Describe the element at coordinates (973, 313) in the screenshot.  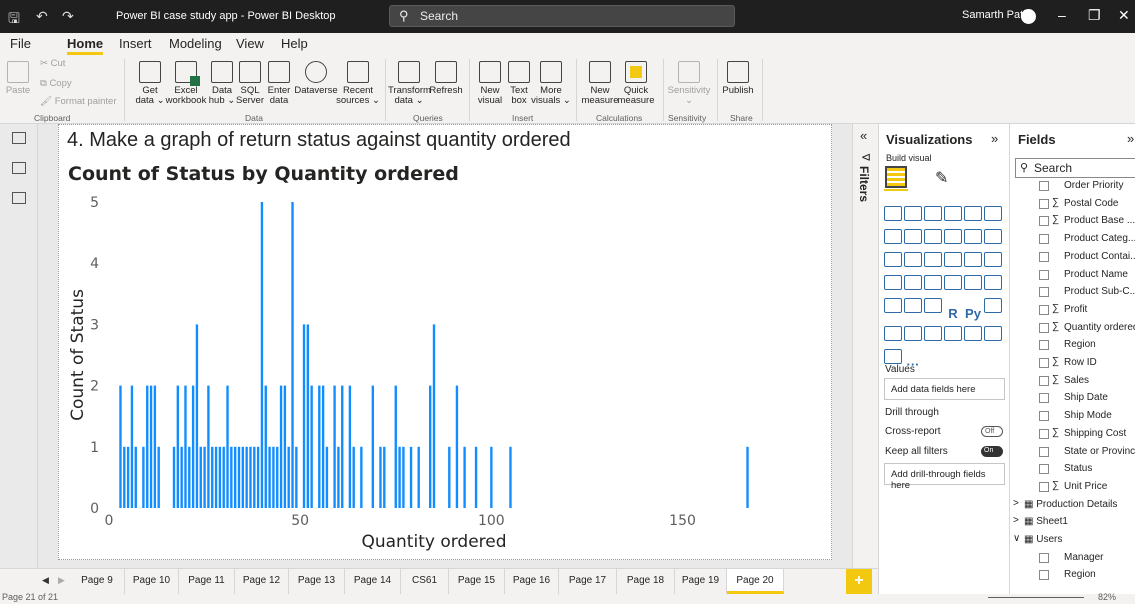
I see `python-visual-icon: Py` at that location.